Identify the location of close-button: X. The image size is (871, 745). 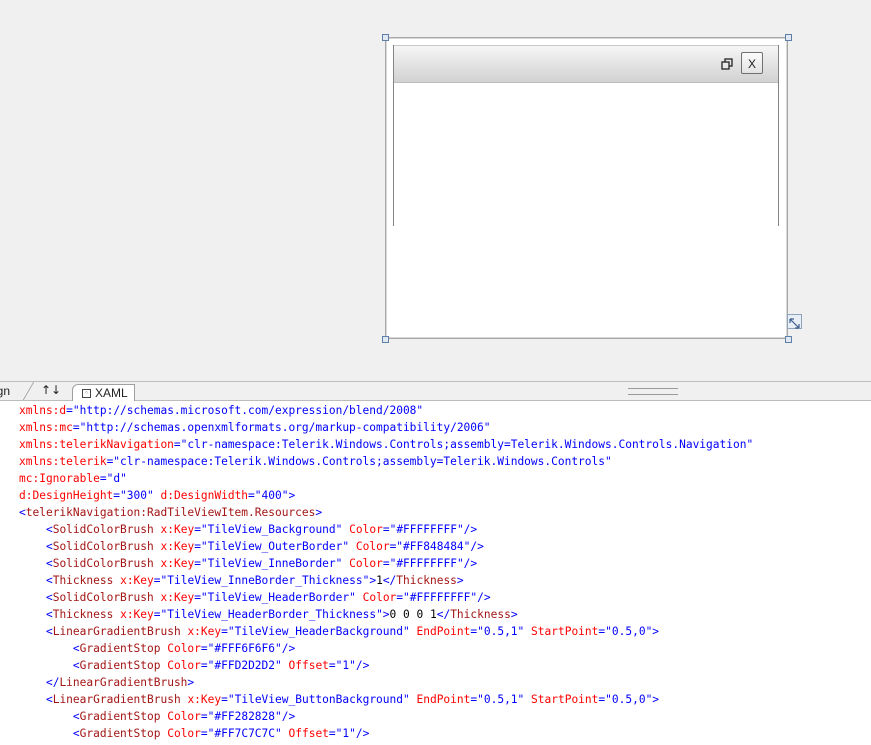
(752, 63).